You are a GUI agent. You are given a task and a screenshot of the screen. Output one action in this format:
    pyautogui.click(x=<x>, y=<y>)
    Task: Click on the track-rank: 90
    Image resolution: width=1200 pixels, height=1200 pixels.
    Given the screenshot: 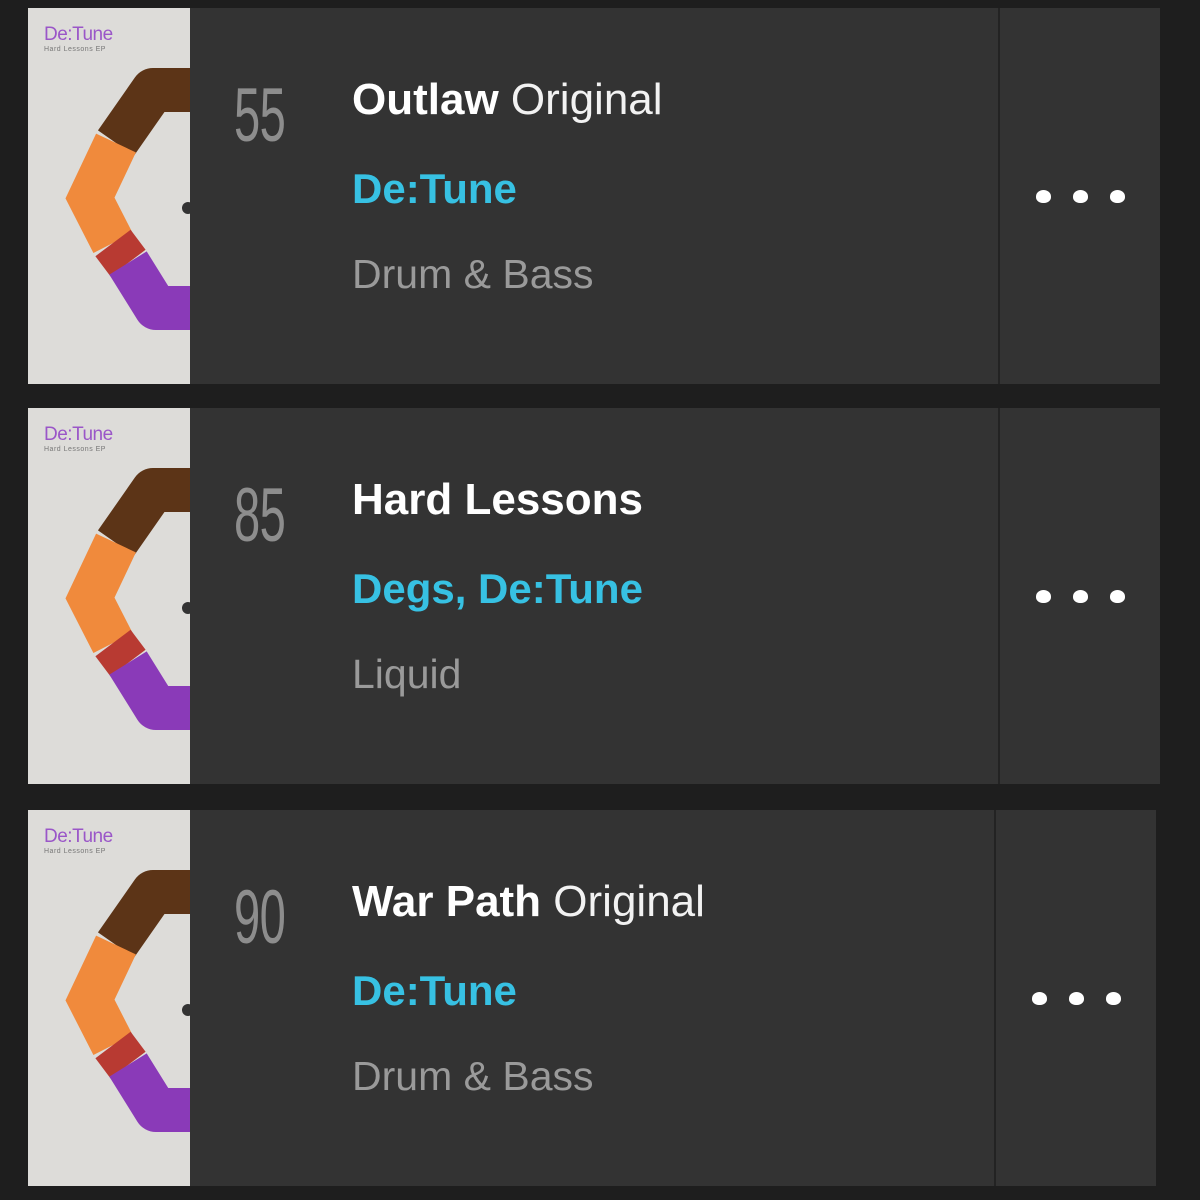 What is the action you would take?
    pyautogui.click(x=260, y=917)
    